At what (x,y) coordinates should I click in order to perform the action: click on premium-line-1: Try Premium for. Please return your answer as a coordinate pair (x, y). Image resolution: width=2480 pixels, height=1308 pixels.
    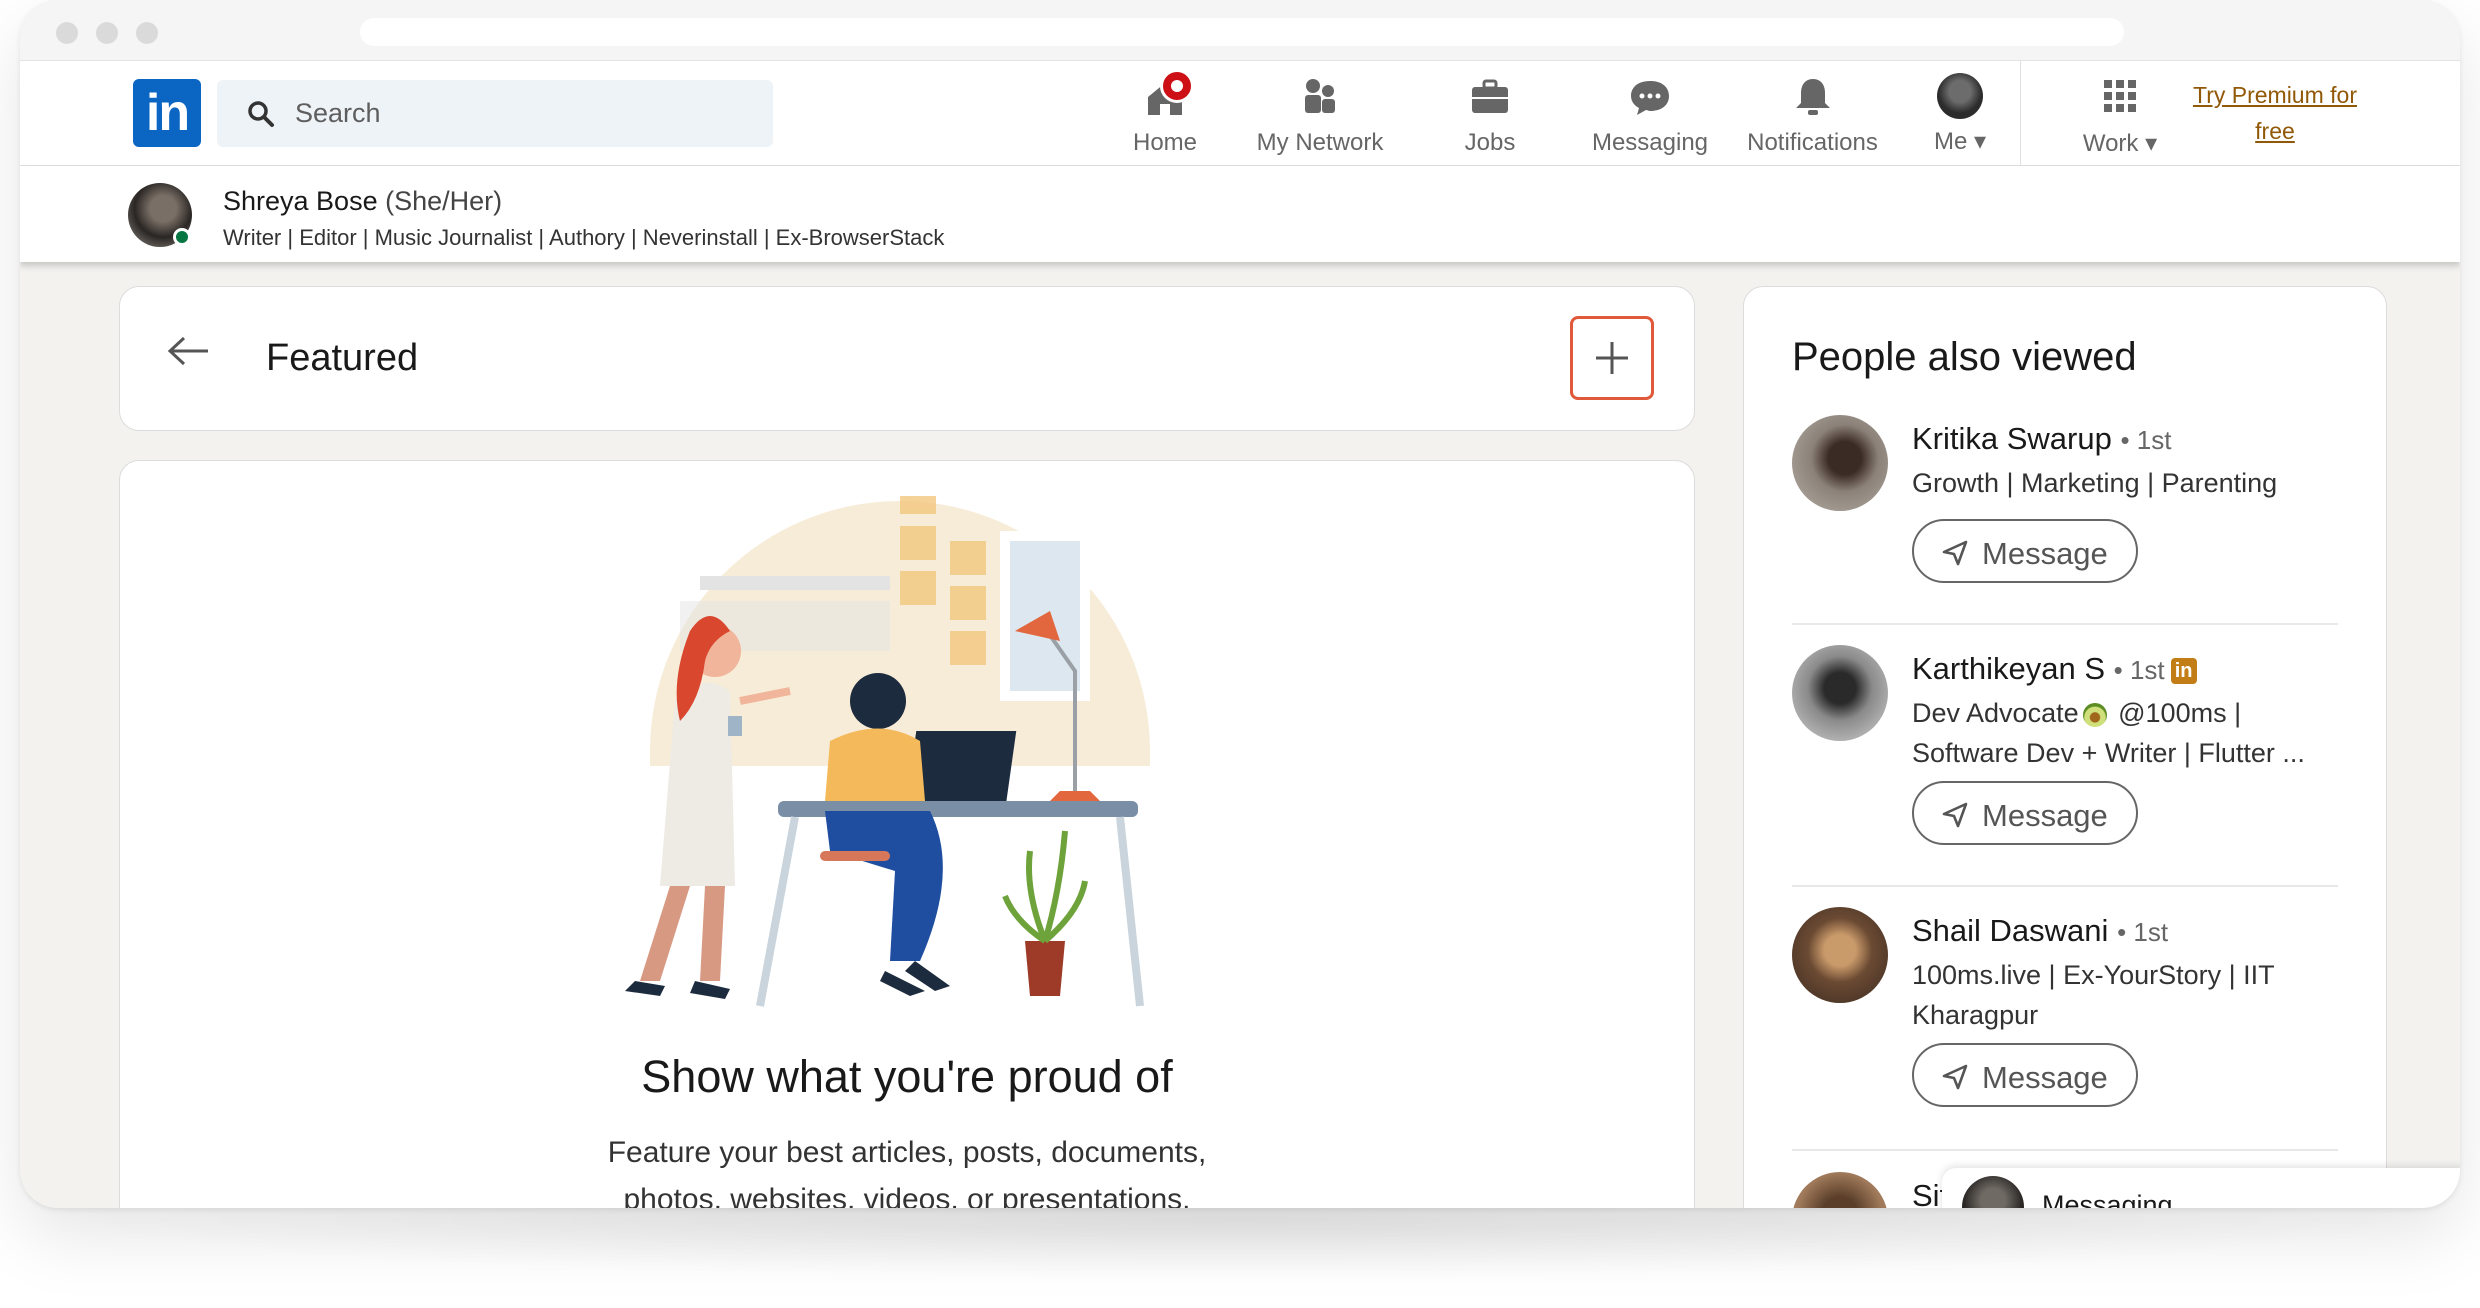
    Looking at the image, I should click on (2275, 95).